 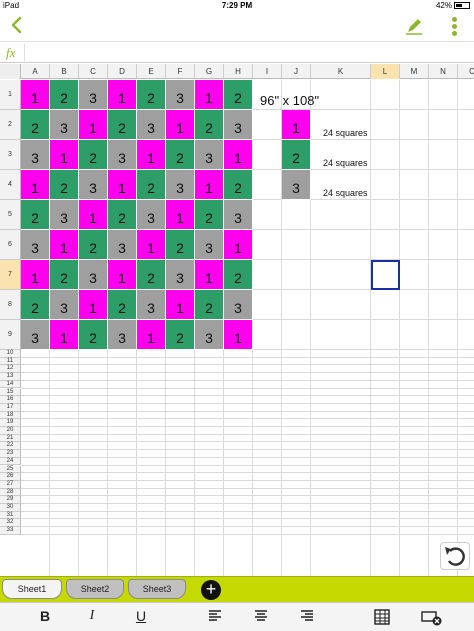 What do you see at coordinates (341, 71) in the screenshot?
I see `column-header-k: K` at bounding box center [341, 71].